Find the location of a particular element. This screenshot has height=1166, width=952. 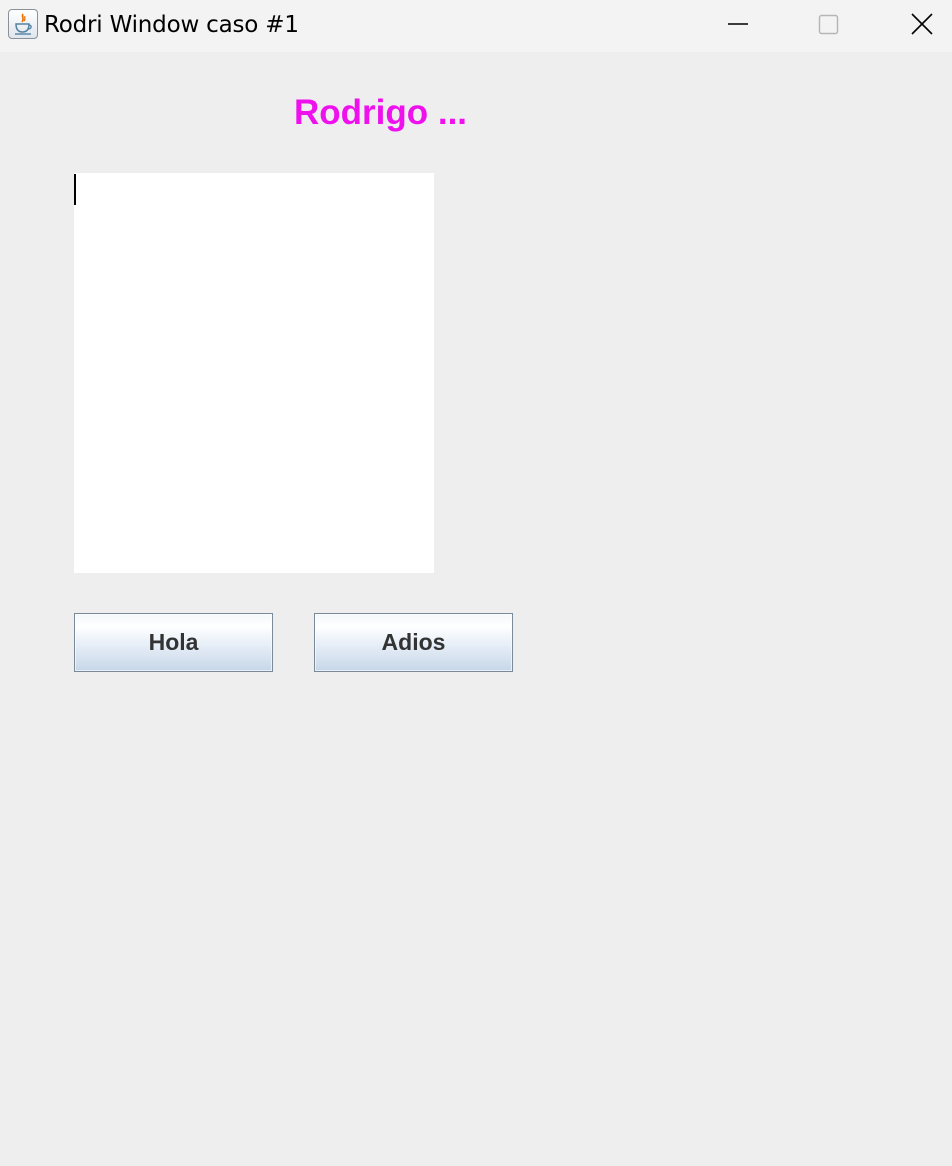

hola-button: Hola is located at coordinates (173, 642).